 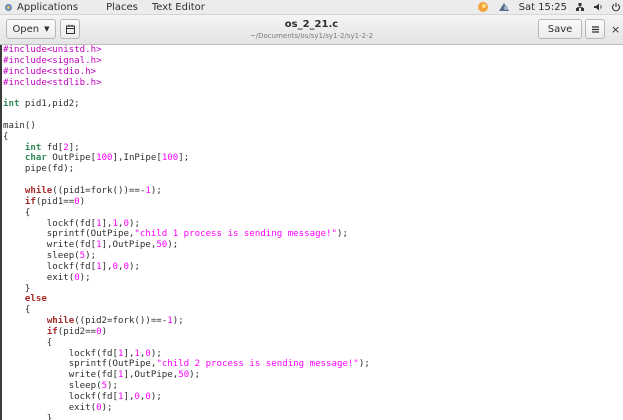 I want to click on code-token: char, so click(x=35, y=158).